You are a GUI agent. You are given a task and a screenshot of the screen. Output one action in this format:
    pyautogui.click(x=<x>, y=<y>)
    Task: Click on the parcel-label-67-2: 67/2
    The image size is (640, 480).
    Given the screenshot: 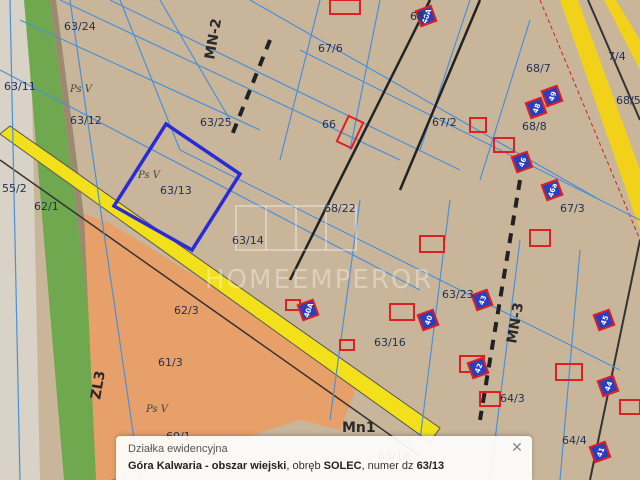 What is the action you would take?
    pyautogui.click(x=444, y=122)
    